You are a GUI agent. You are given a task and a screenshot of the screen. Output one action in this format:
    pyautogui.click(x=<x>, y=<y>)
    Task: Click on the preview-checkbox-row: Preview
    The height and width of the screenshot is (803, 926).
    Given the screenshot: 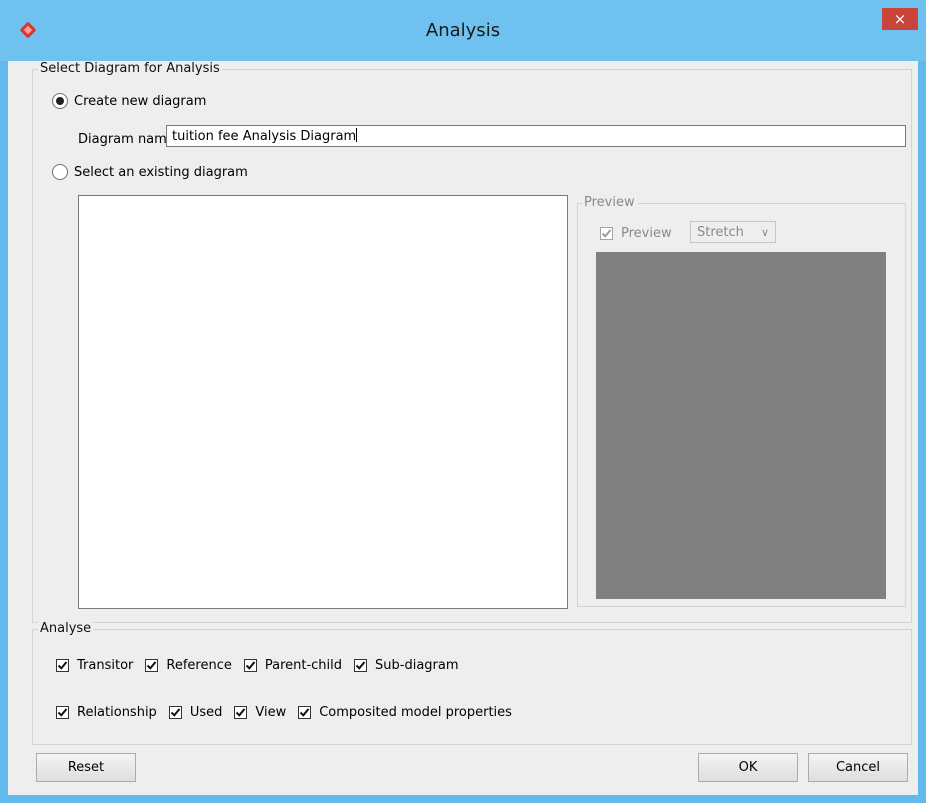 What is the action you would take?
    pyautogui.click(x=640, y=233)
    